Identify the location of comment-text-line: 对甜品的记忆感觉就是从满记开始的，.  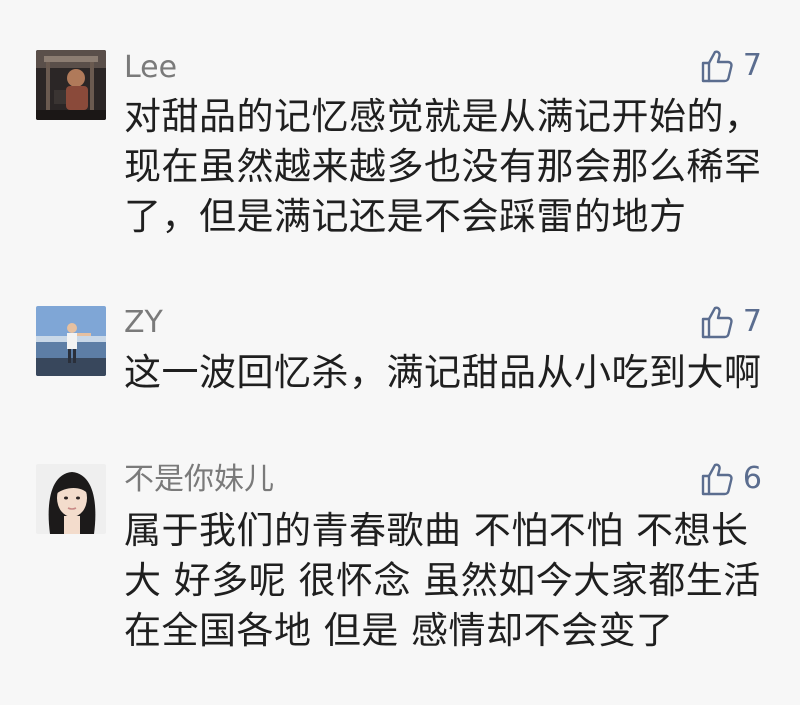
(443, 116).